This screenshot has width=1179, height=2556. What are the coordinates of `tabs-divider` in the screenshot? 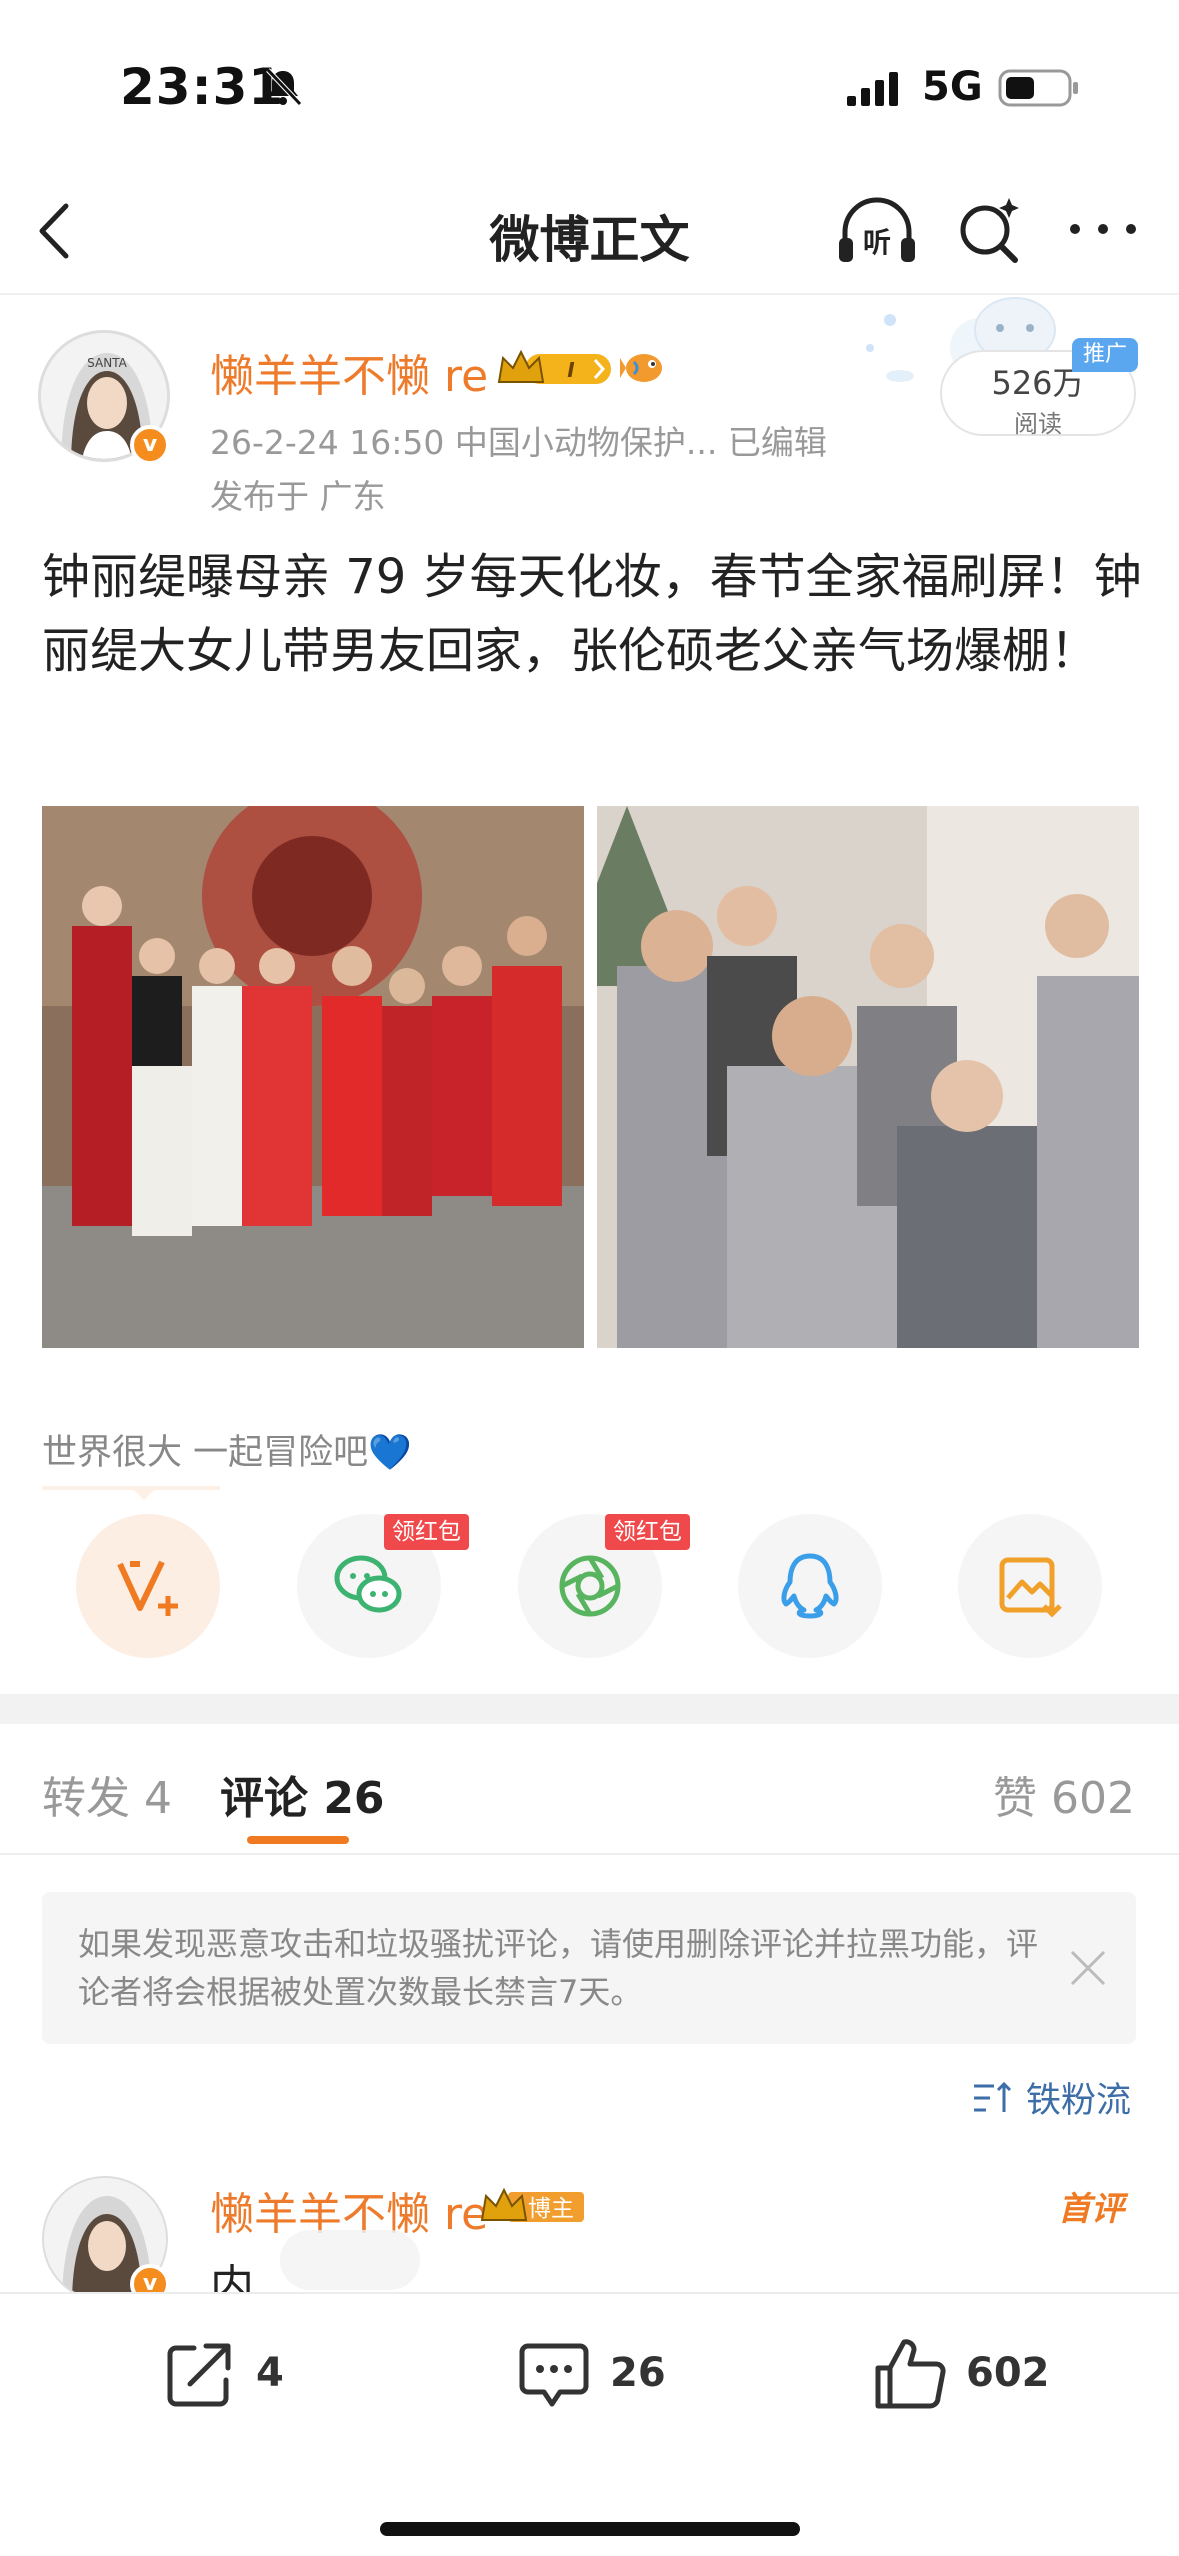 It's located at (589, 1854).